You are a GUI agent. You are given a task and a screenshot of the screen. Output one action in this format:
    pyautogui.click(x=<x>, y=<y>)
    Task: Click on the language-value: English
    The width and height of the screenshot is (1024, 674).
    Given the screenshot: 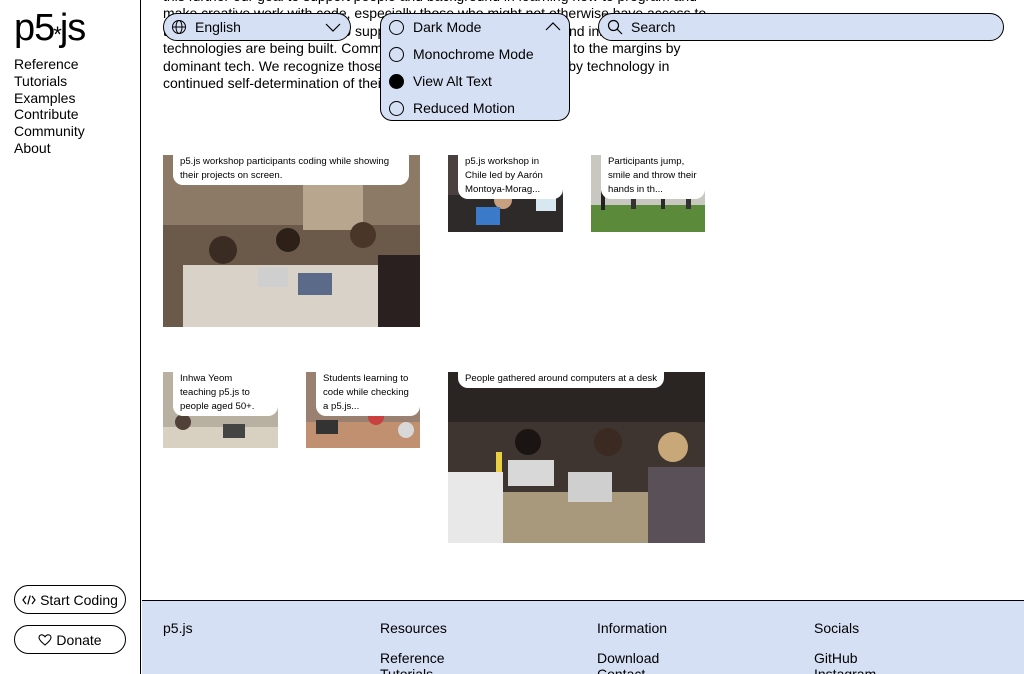 What is the action you would take?
    pyautogui.click(x=218, y=27)
    